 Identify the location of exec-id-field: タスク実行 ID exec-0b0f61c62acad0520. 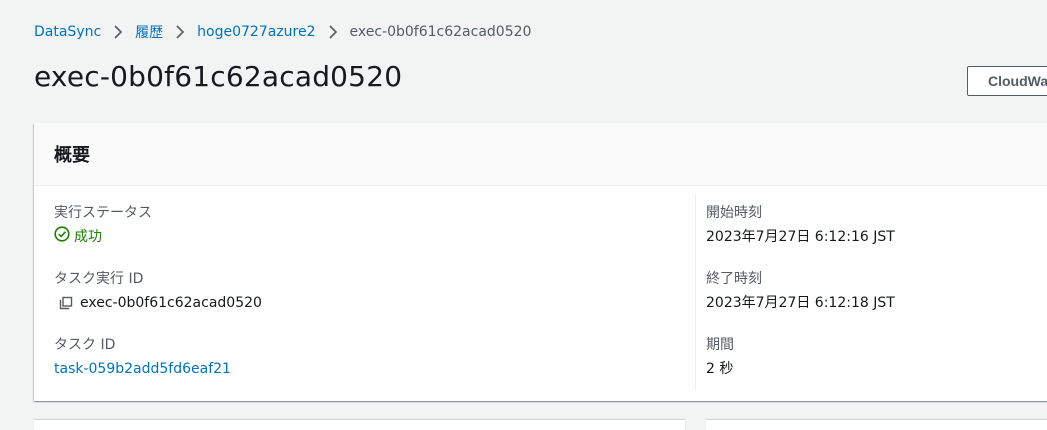
(158, 291).